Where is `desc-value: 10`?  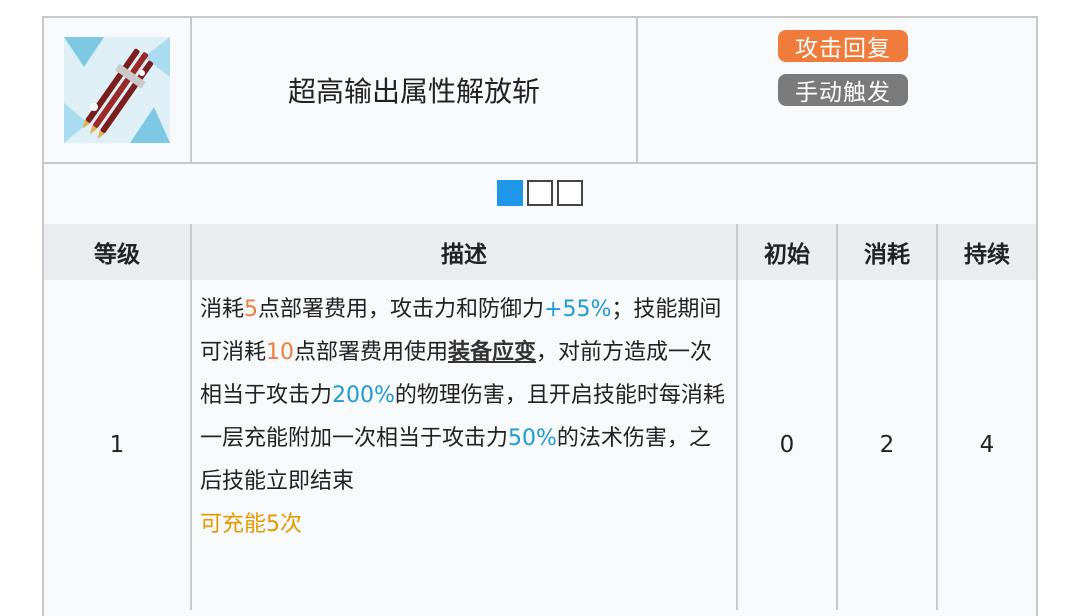
desc-value: 10 is located at coordinates (280, 352).